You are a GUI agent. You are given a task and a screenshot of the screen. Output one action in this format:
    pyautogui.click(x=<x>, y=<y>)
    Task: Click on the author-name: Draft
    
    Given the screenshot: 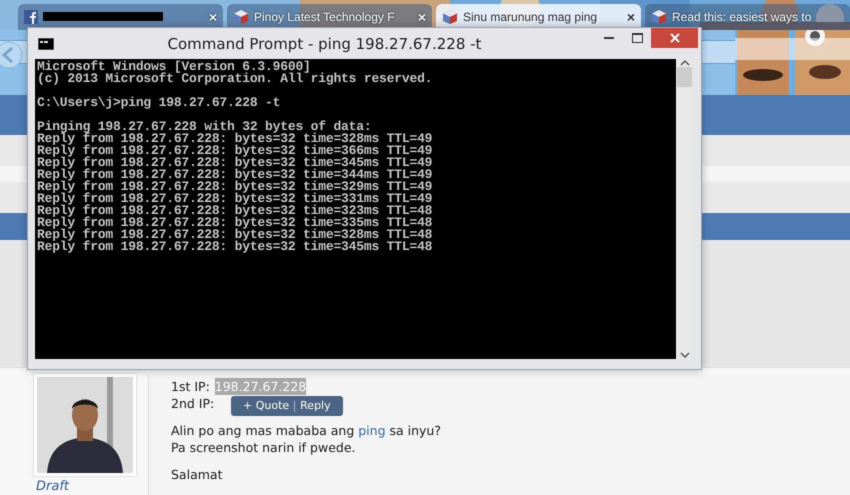 What is the action you would take?
    pyautogui.click(x=85, y=486)
    